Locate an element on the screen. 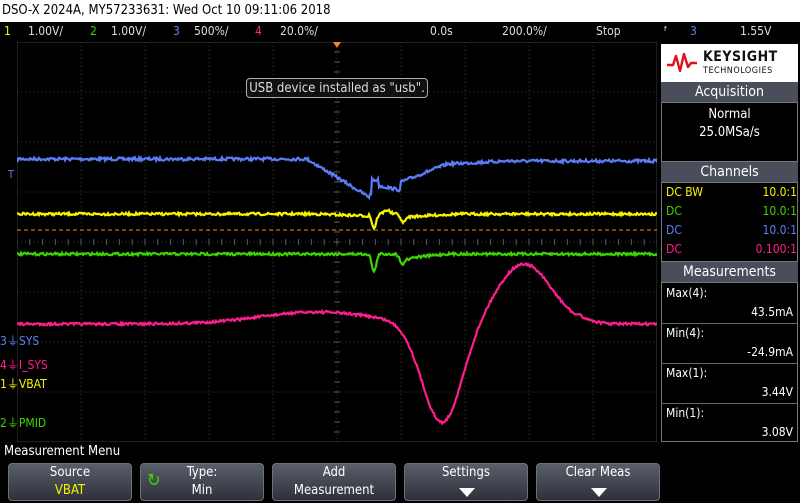  ch2-scale: 1.00V/ is located at coordinates (128, 31).